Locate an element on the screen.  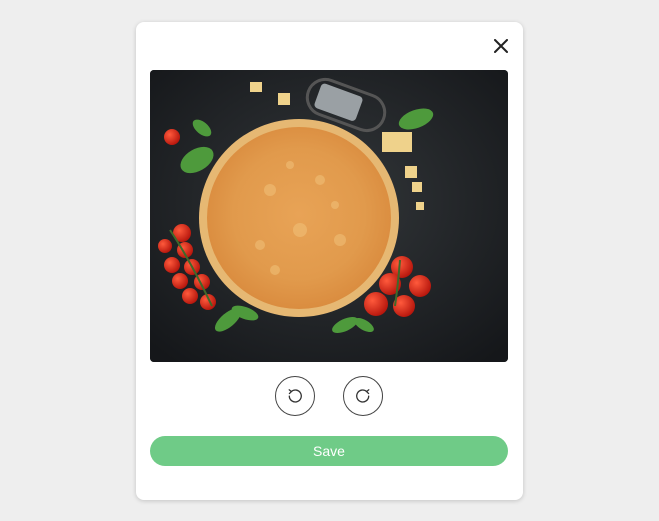
rotate-left-button is located at coordinates (295, 396).